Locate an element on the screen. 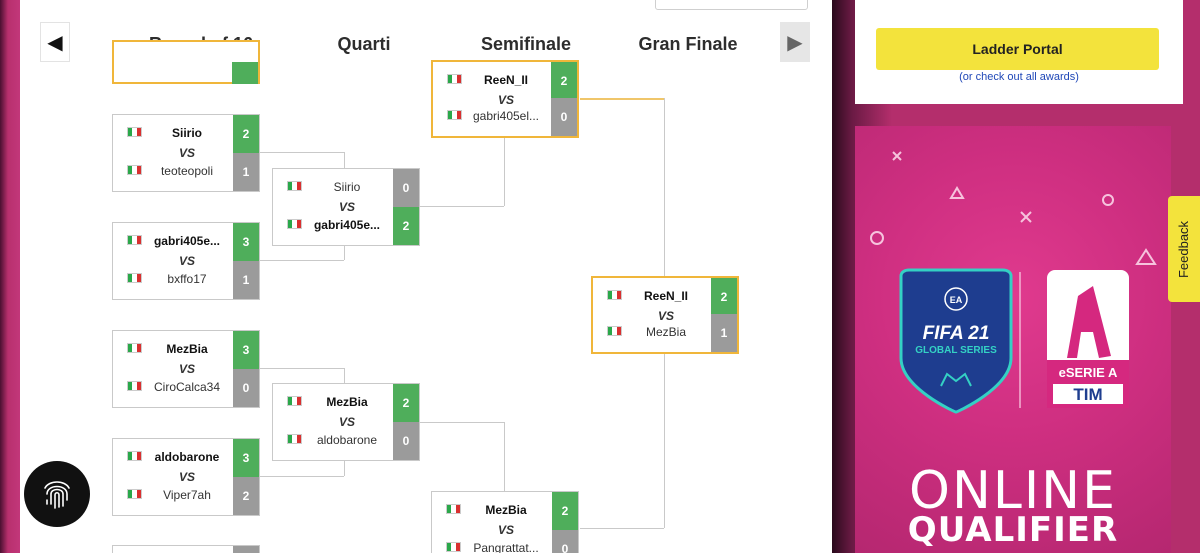 The width and height of the screenshot is (1200, 553). match-card: MezBia 2 VS Pangrattat... 0 is located at coordinates (505, 522).